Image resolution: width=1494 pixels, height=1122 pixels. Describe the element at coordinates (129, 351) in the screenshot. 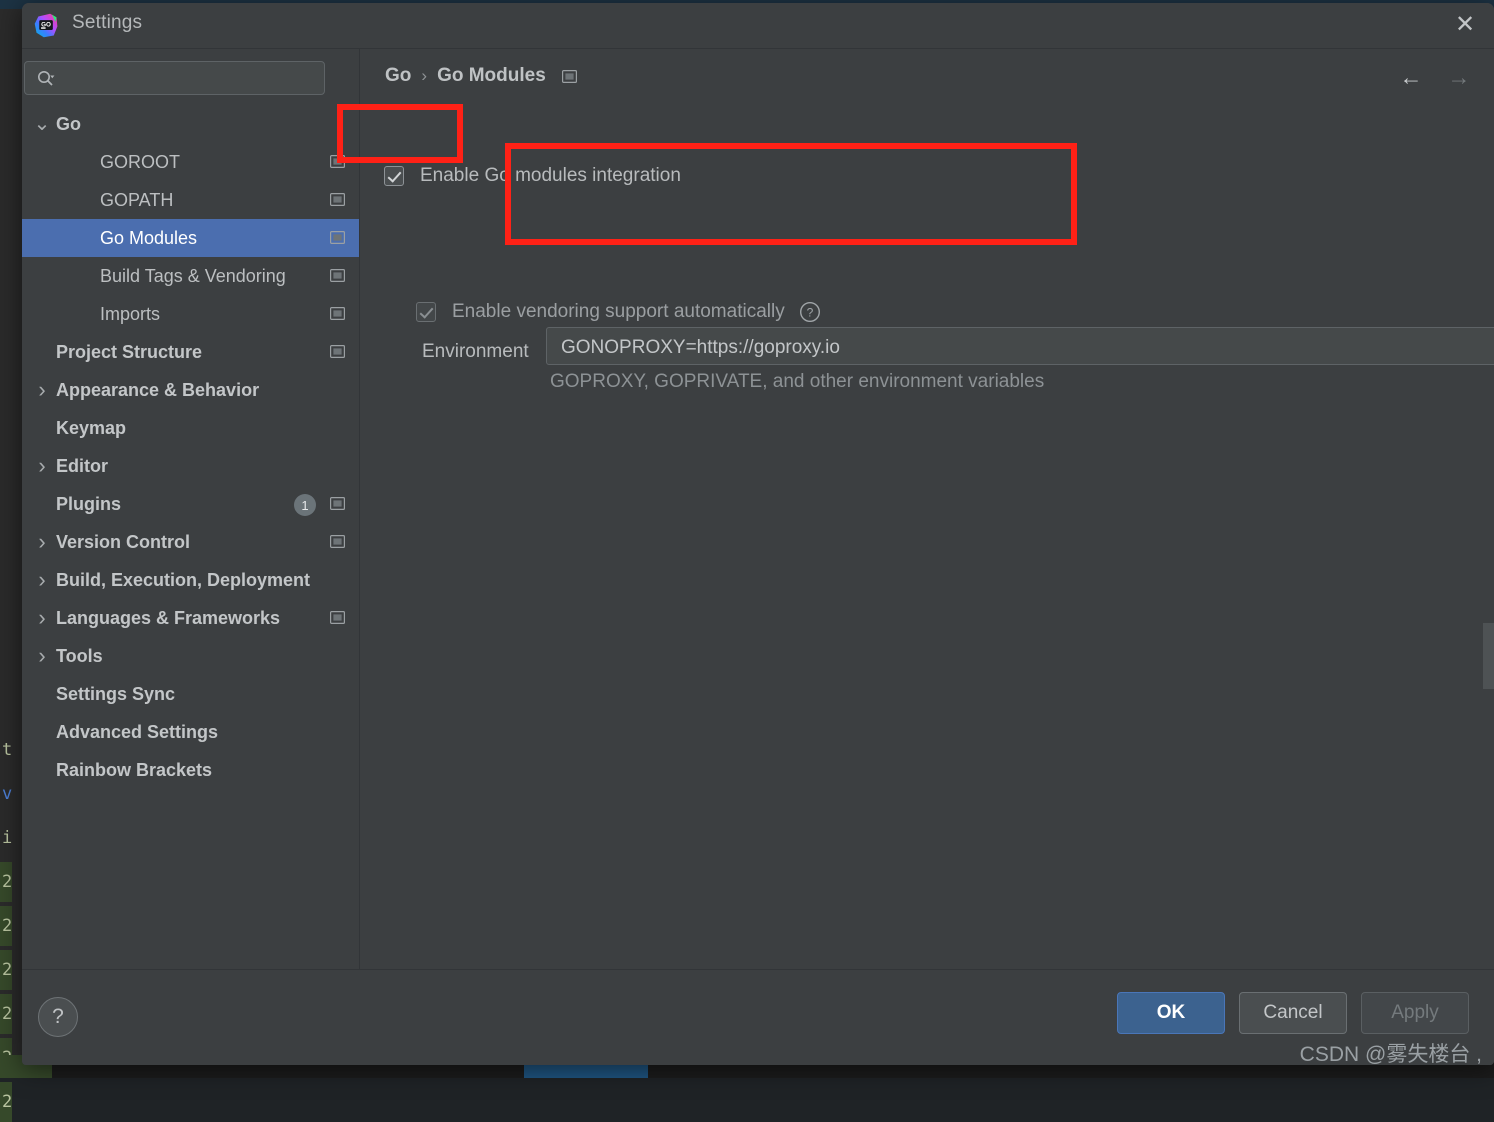

I see `sidebar-item-label: Project Structure` at that location.